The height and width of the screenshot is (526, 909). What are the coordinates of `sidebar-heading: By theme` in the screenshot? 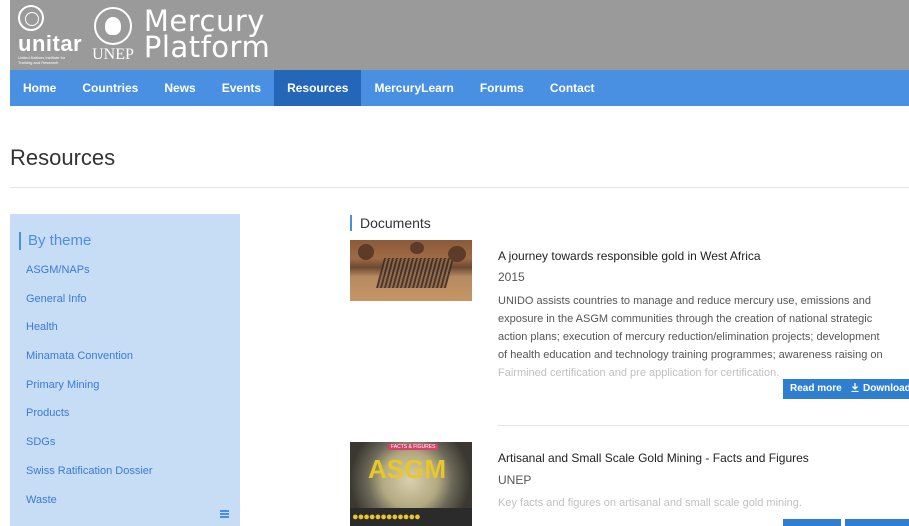 It's located at (55, 241).